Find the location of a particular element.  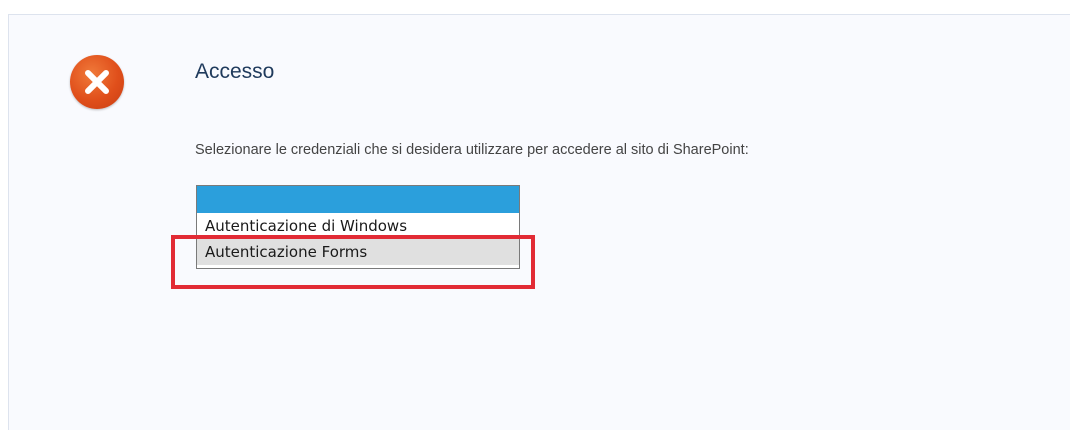

annotation-highlight-box is located at coordinates (353, 262).